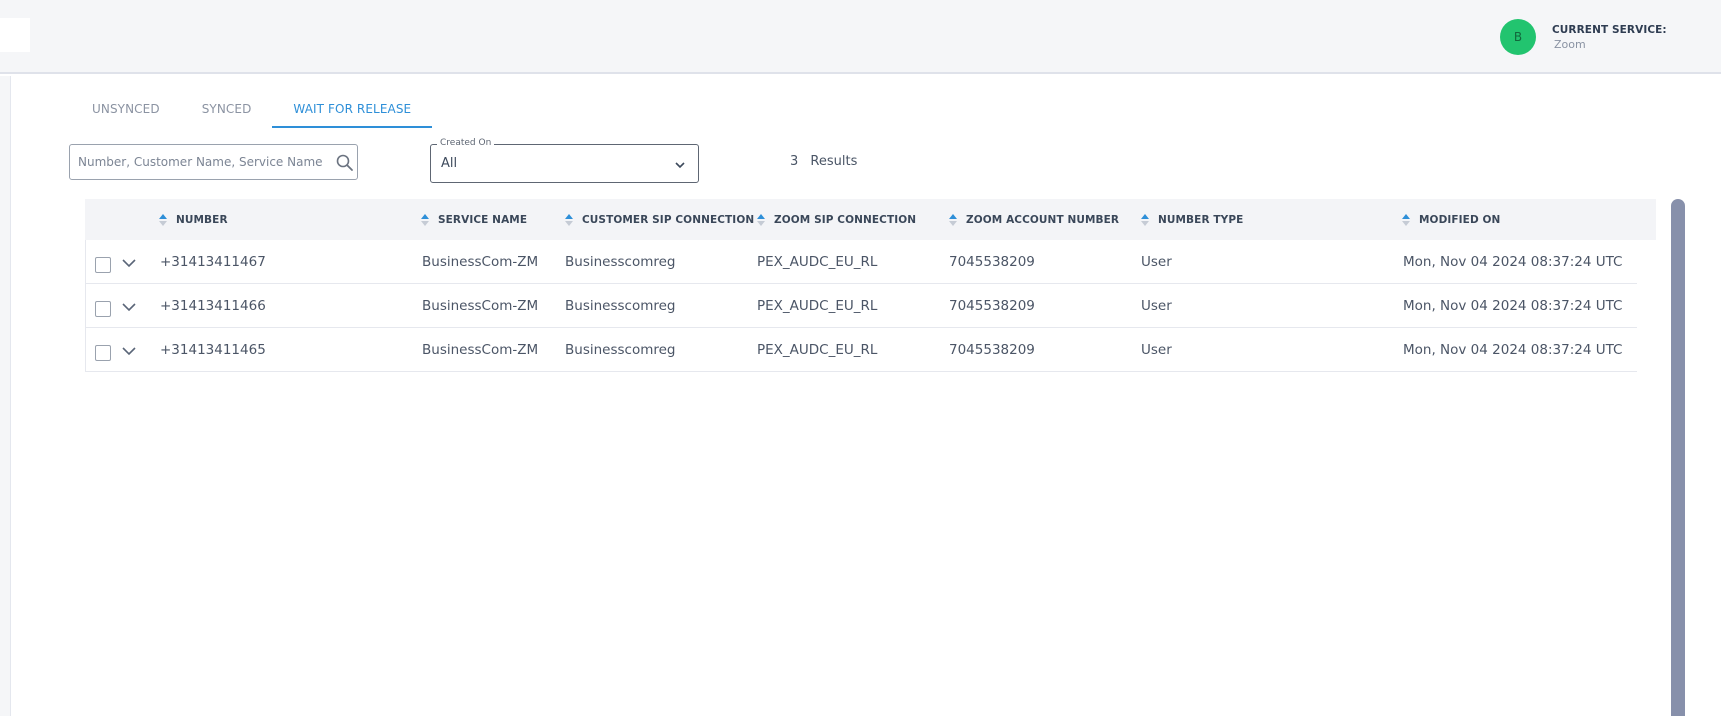 This screenshot has width=1721, height=716. I want to click on logo-placeholder, so click(15, 35).